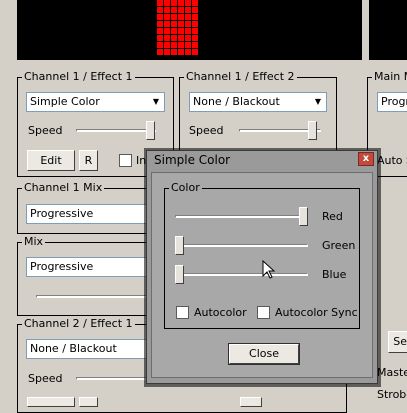 The height and width of the screenshot is (413, 407). I want to click on select-value: Progre, so click(394, 101).